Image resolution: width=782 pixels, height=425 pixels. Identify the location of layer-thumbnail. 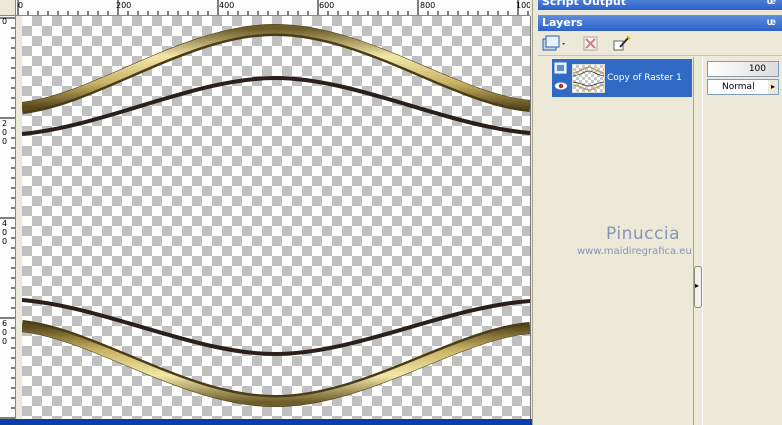
(588, 78).